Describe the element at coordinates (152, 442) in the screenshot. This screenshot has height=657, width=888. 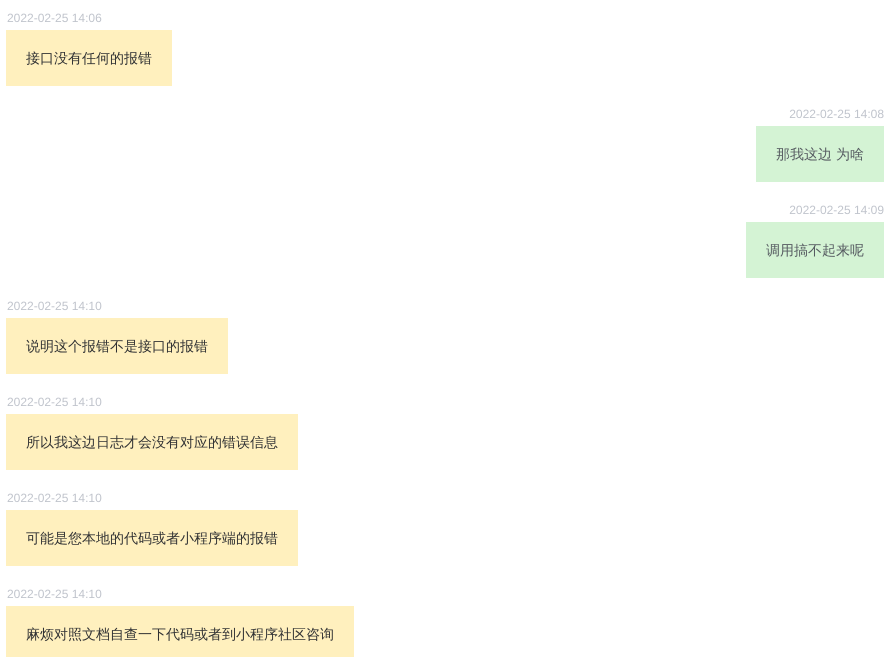
I see `chat-bubble: 所以我这边日志才会没有对应的错误信息` at that location.